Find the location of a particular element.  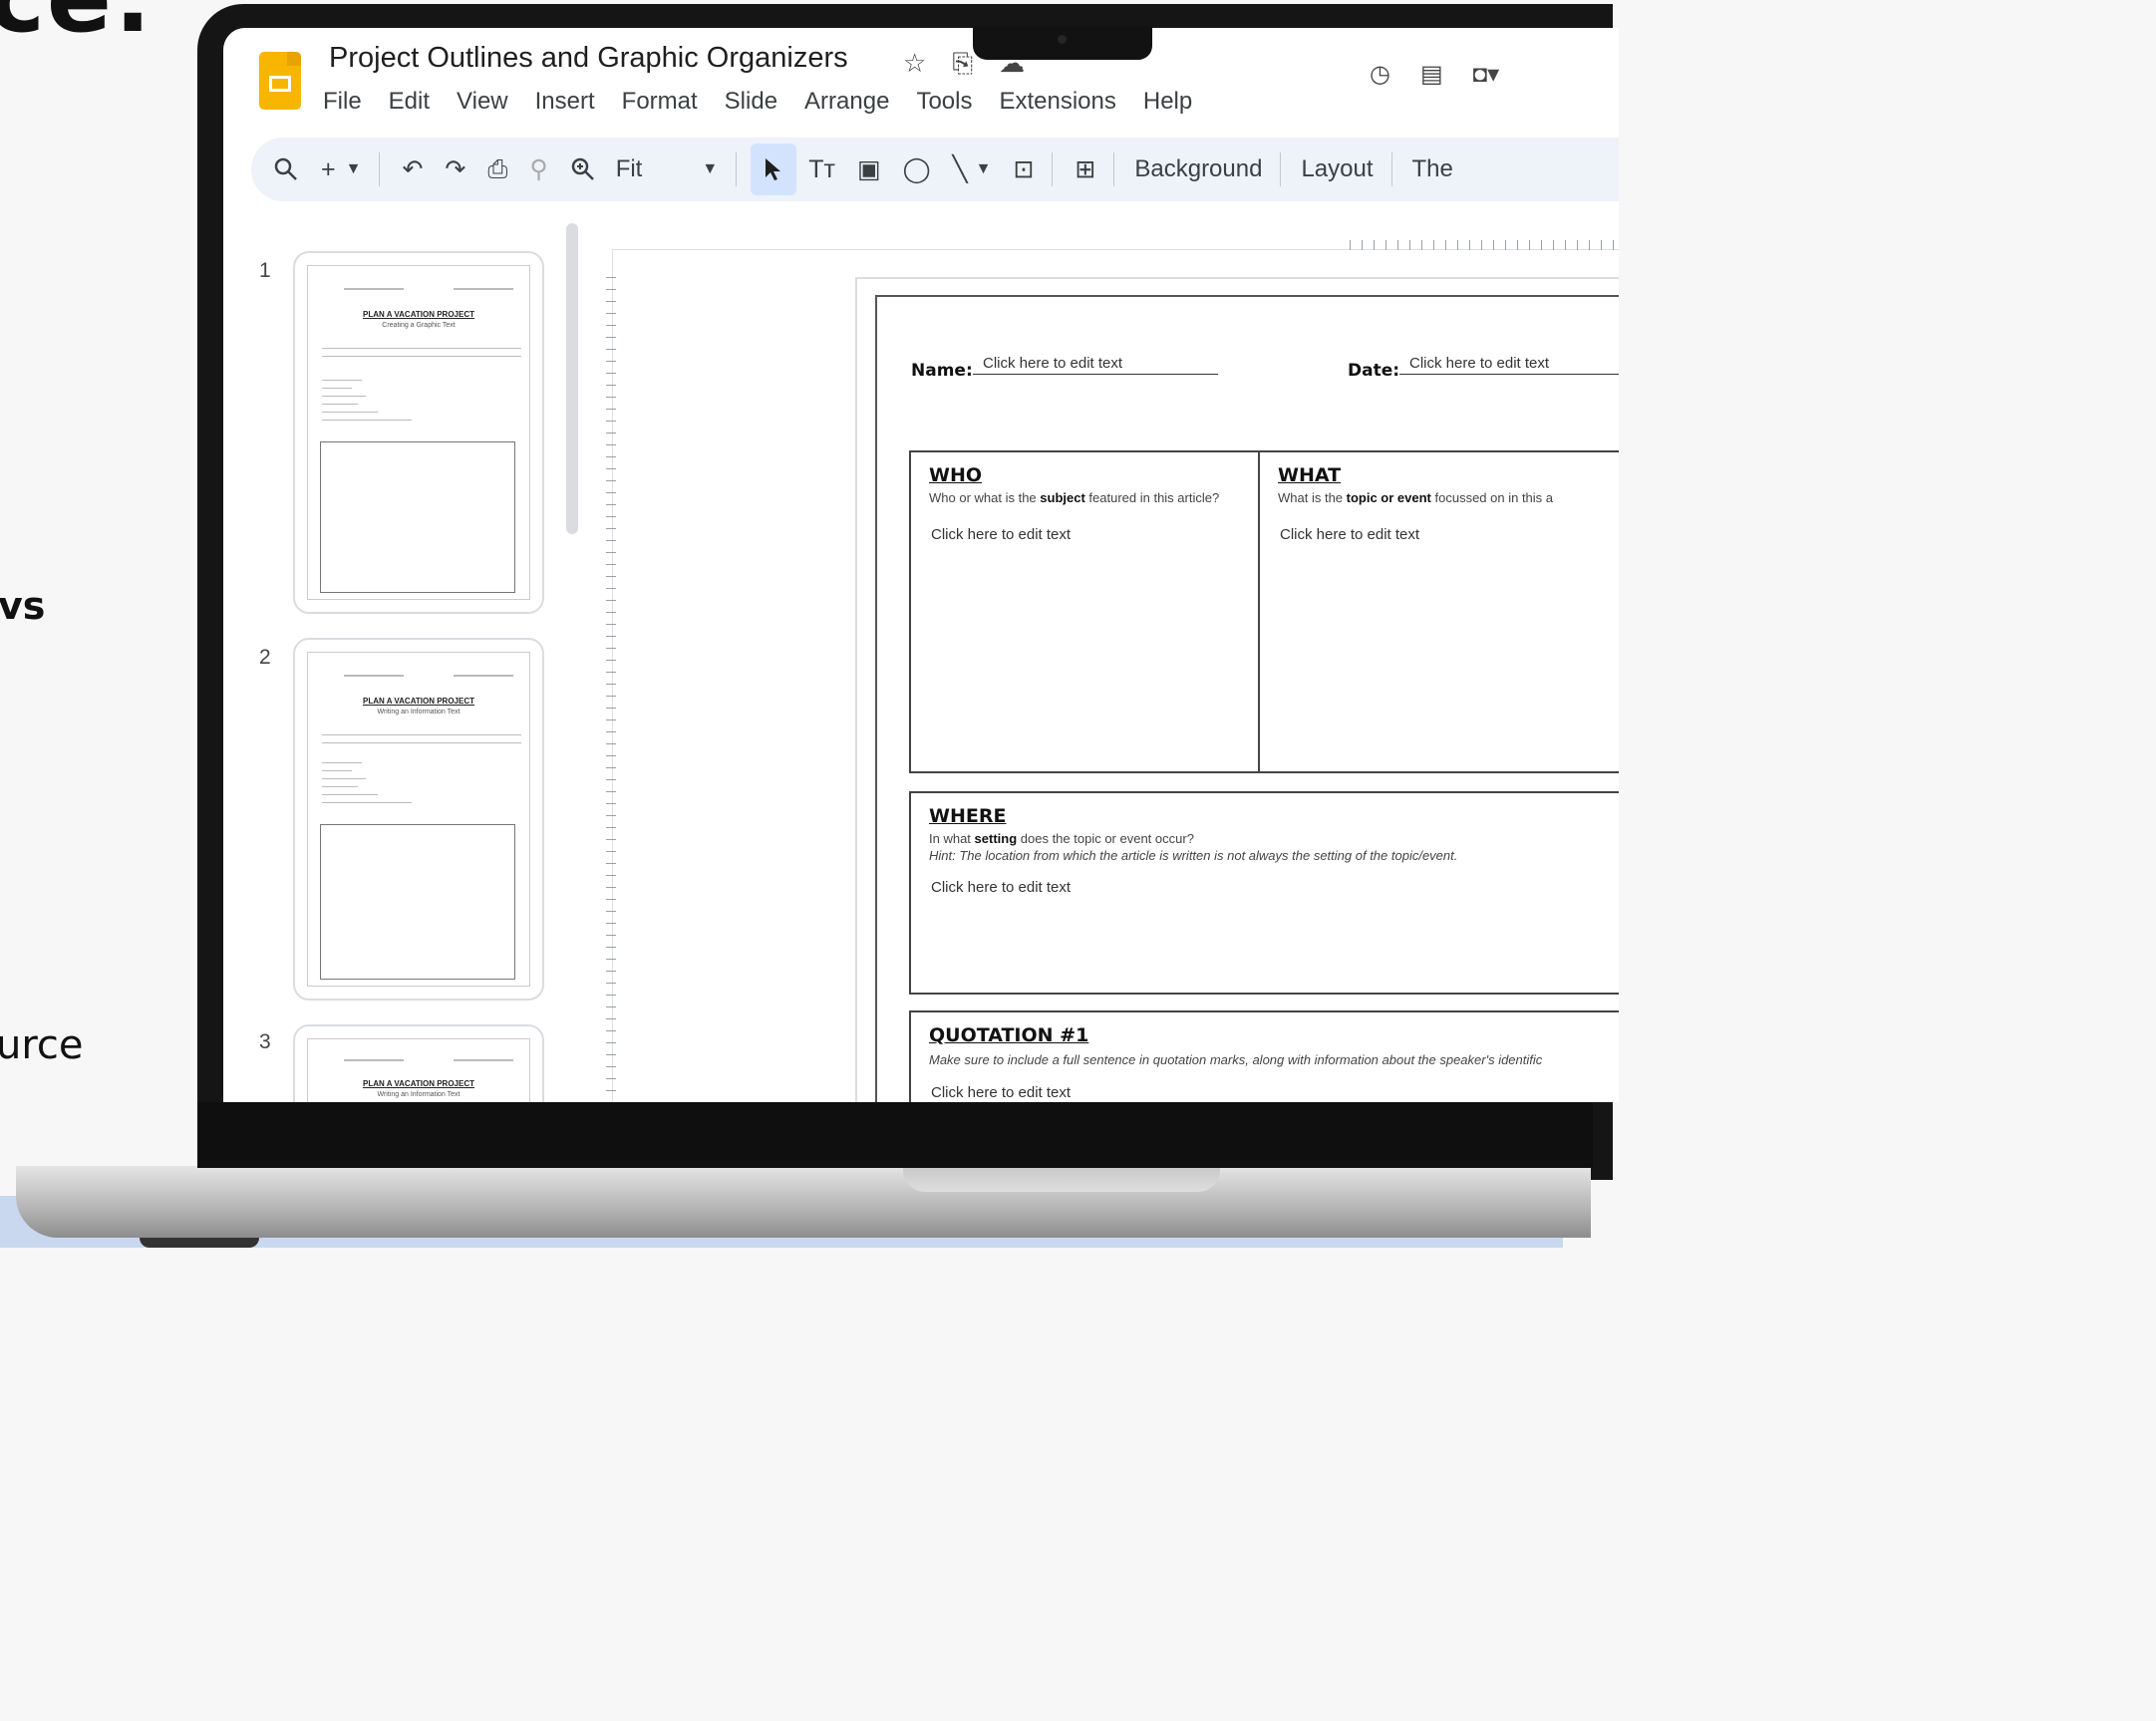

laptop-lid-notch is located at coordinates (1062, 1179).